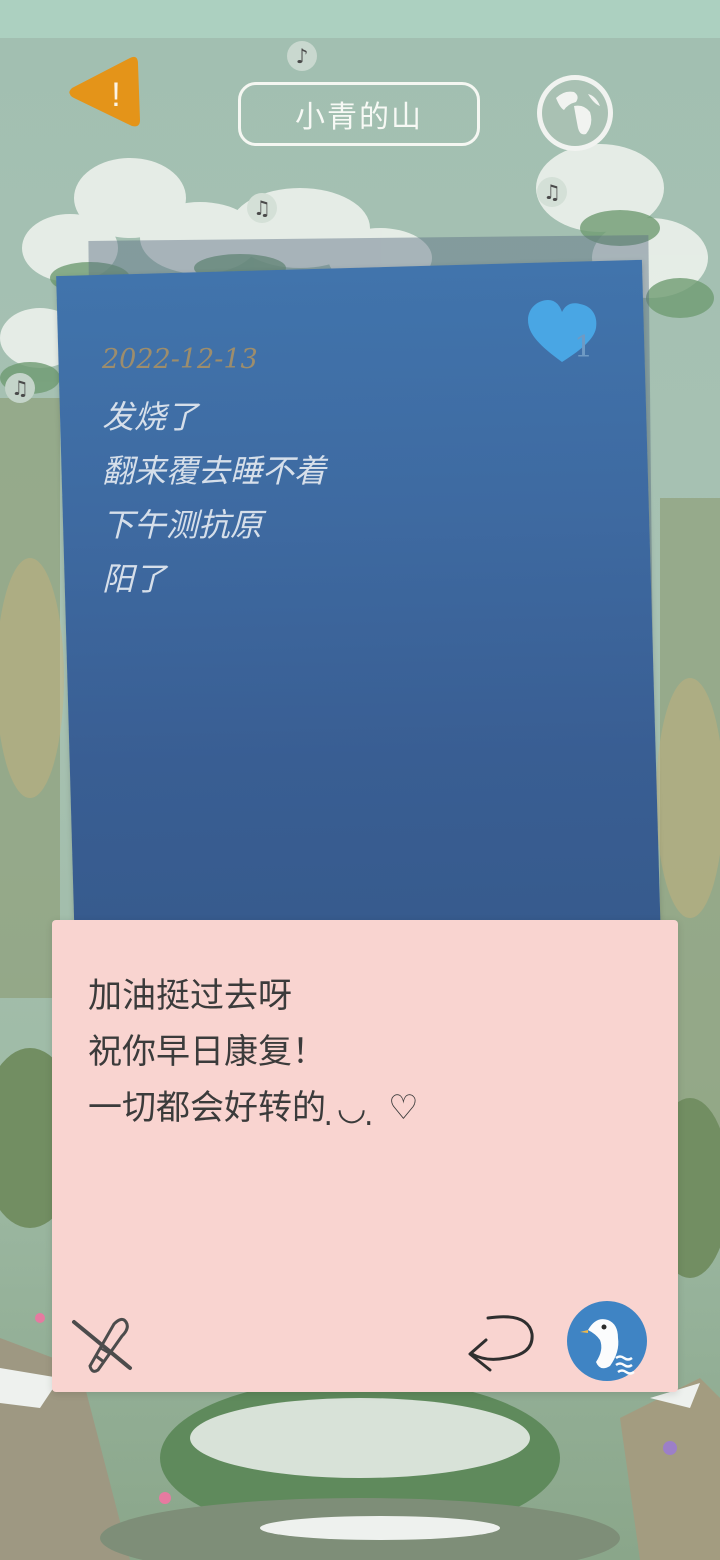 Image resolution: width=720 pixels, height=1560 pixels. I want to click on disabled-quill-button, so click(103, 1343).